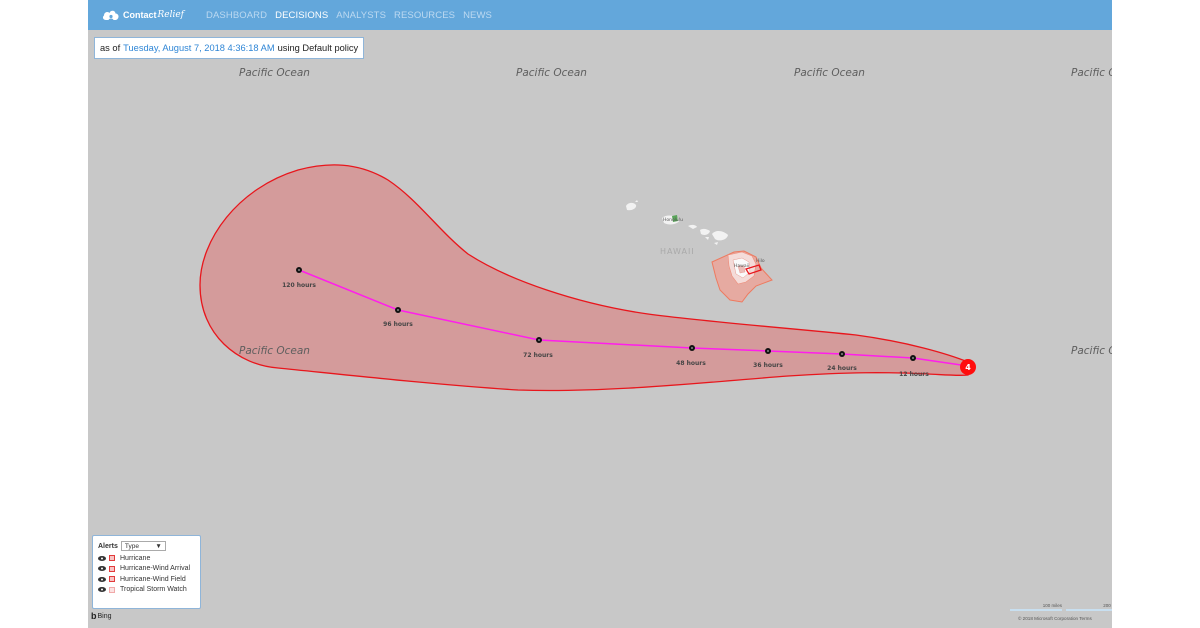 The width and height of the screenshot is (1200, 628). What do you see at coordinates (477, 15) in the screenshot?
I see `nav-news: NEWS` at bounding box center [477, 15].